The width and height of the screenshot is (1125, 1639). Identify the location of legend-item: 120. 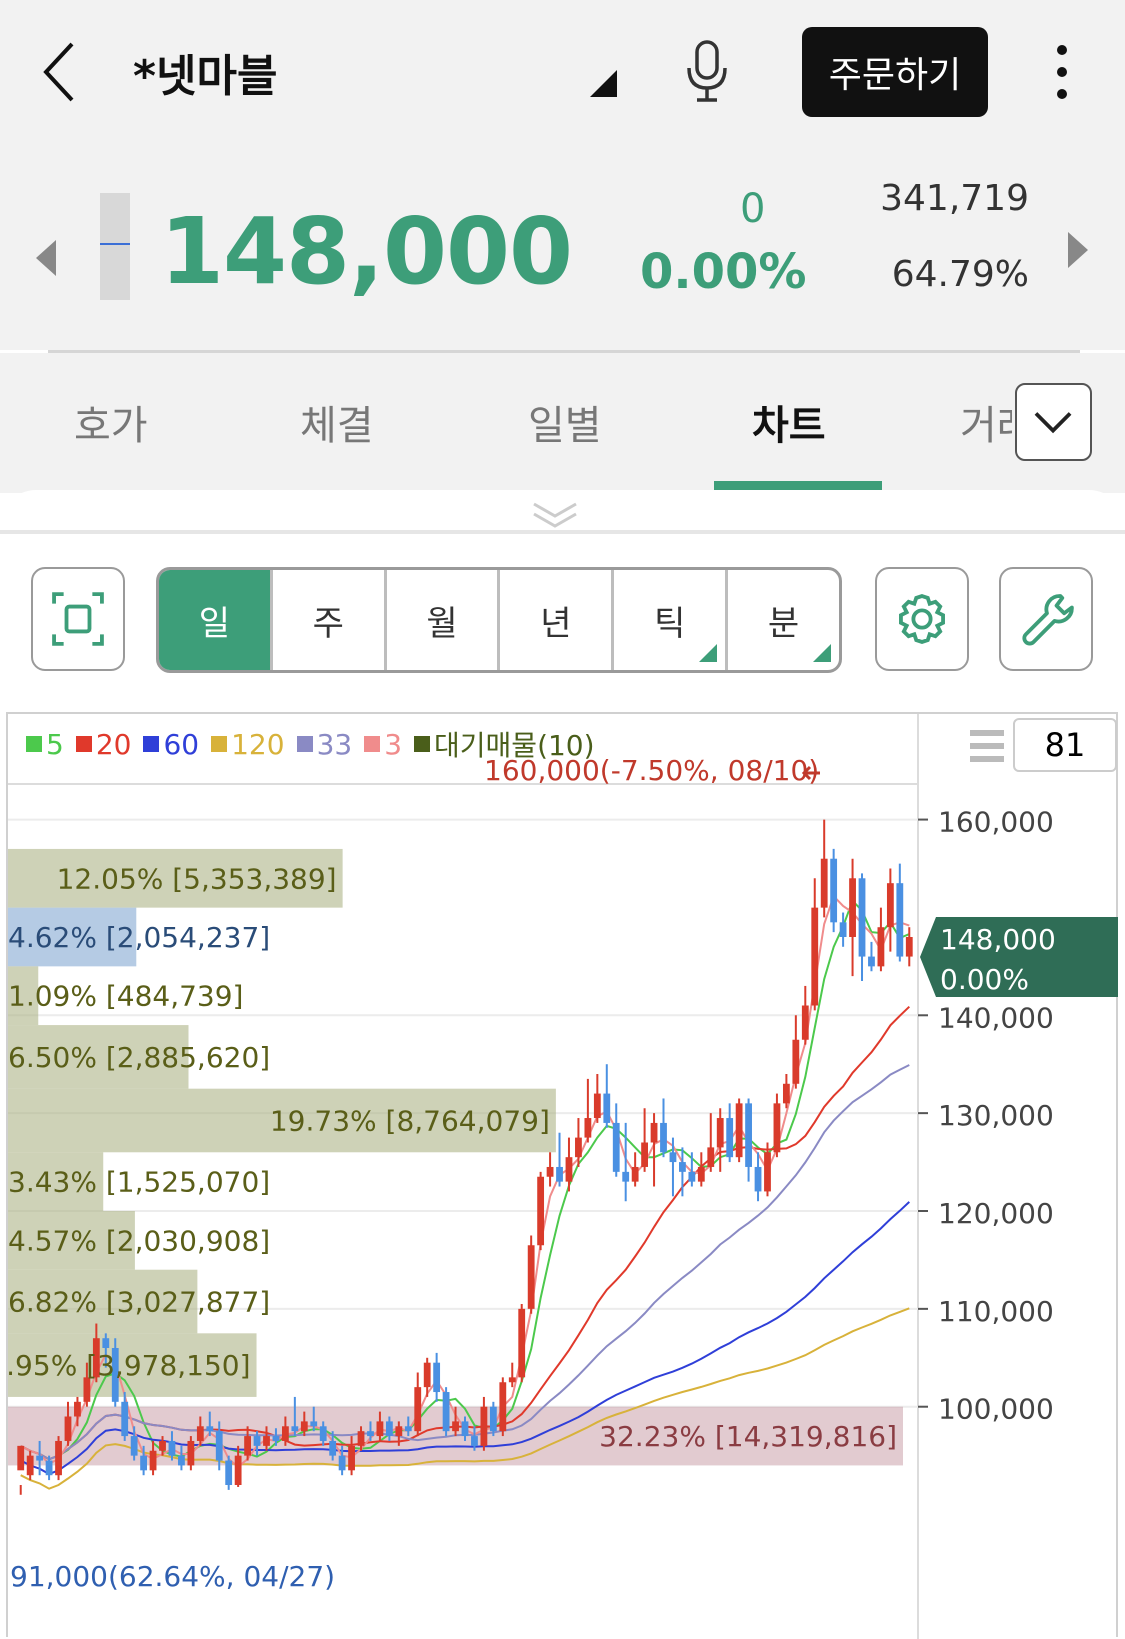
(248, 744).